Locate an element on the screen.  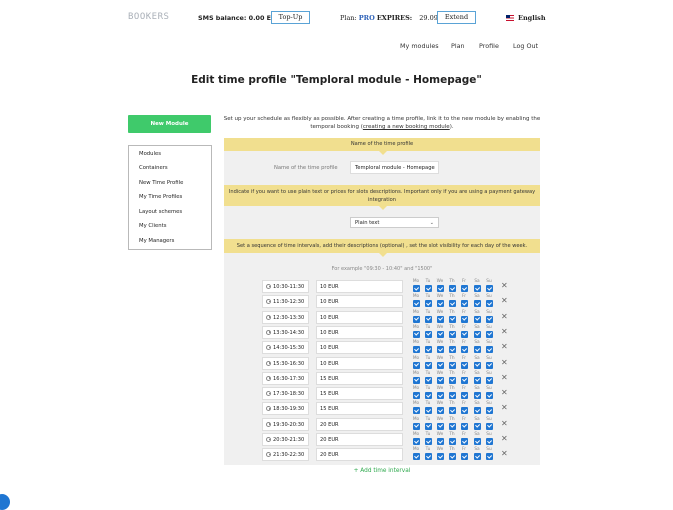
sidebar-item-my-time-profiles: My Time Profiles is located at coordinates (160, 197).